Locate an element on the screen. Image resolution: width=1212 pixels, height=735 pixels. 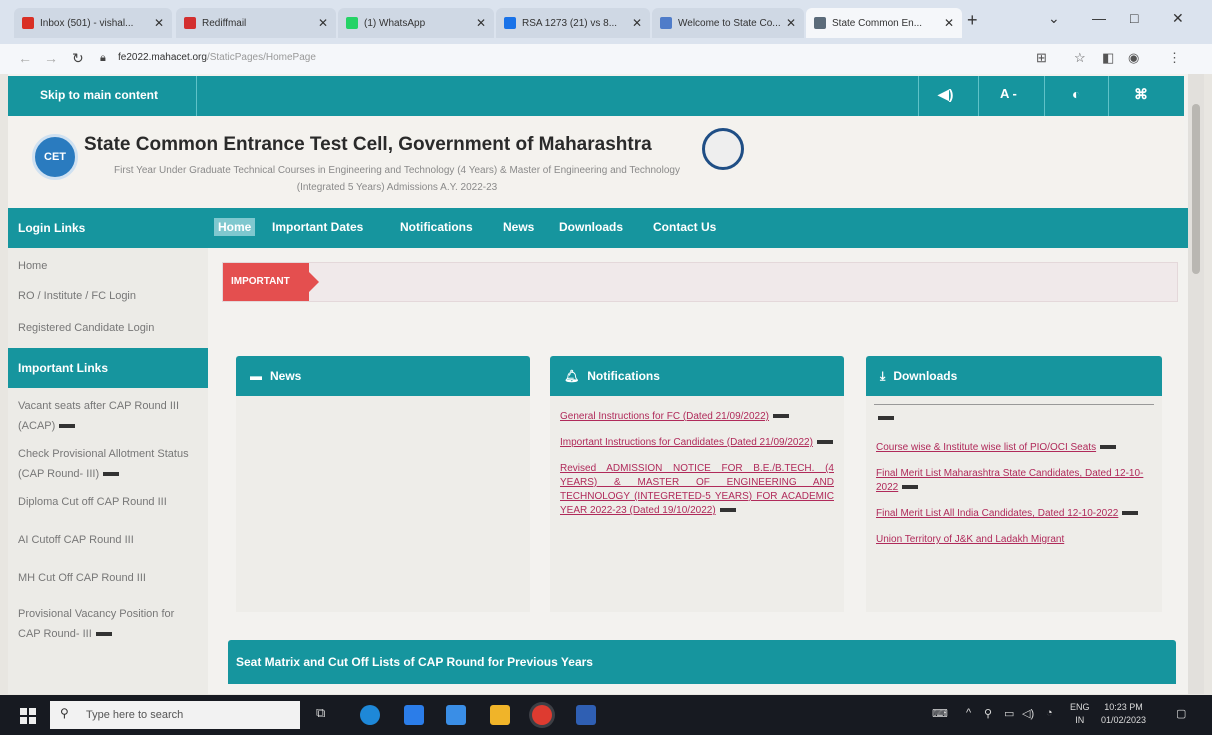
notifications-icon: ▢ is located at coordinates (1181, 713).